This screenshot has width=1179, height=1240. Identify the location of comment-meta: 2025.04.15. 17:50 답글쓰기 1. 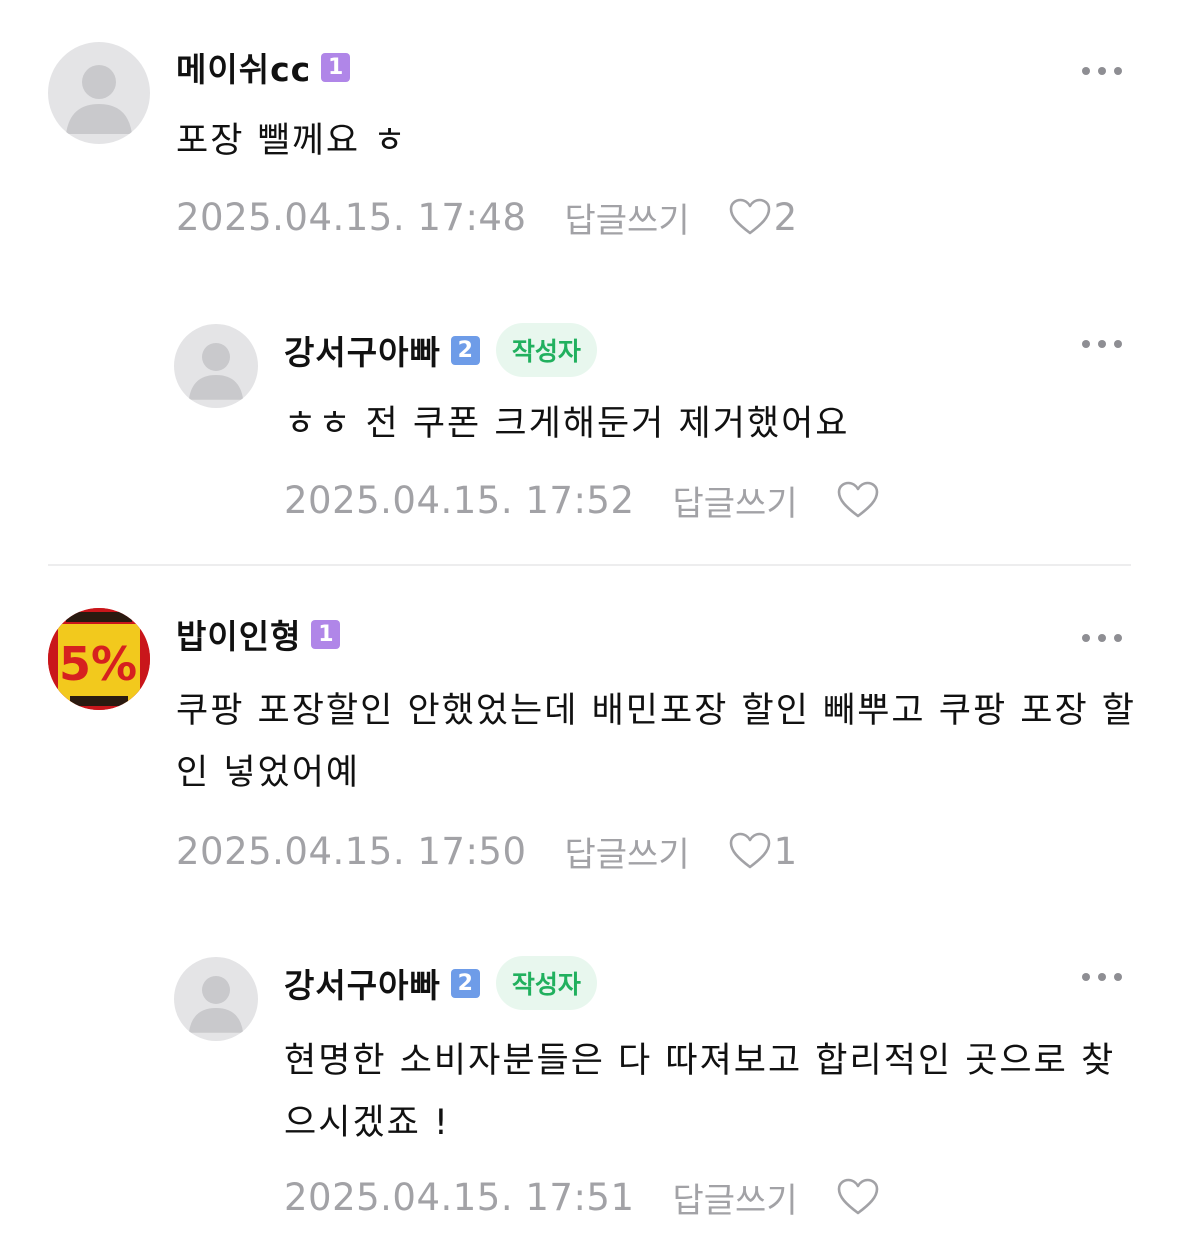
(486, 851).